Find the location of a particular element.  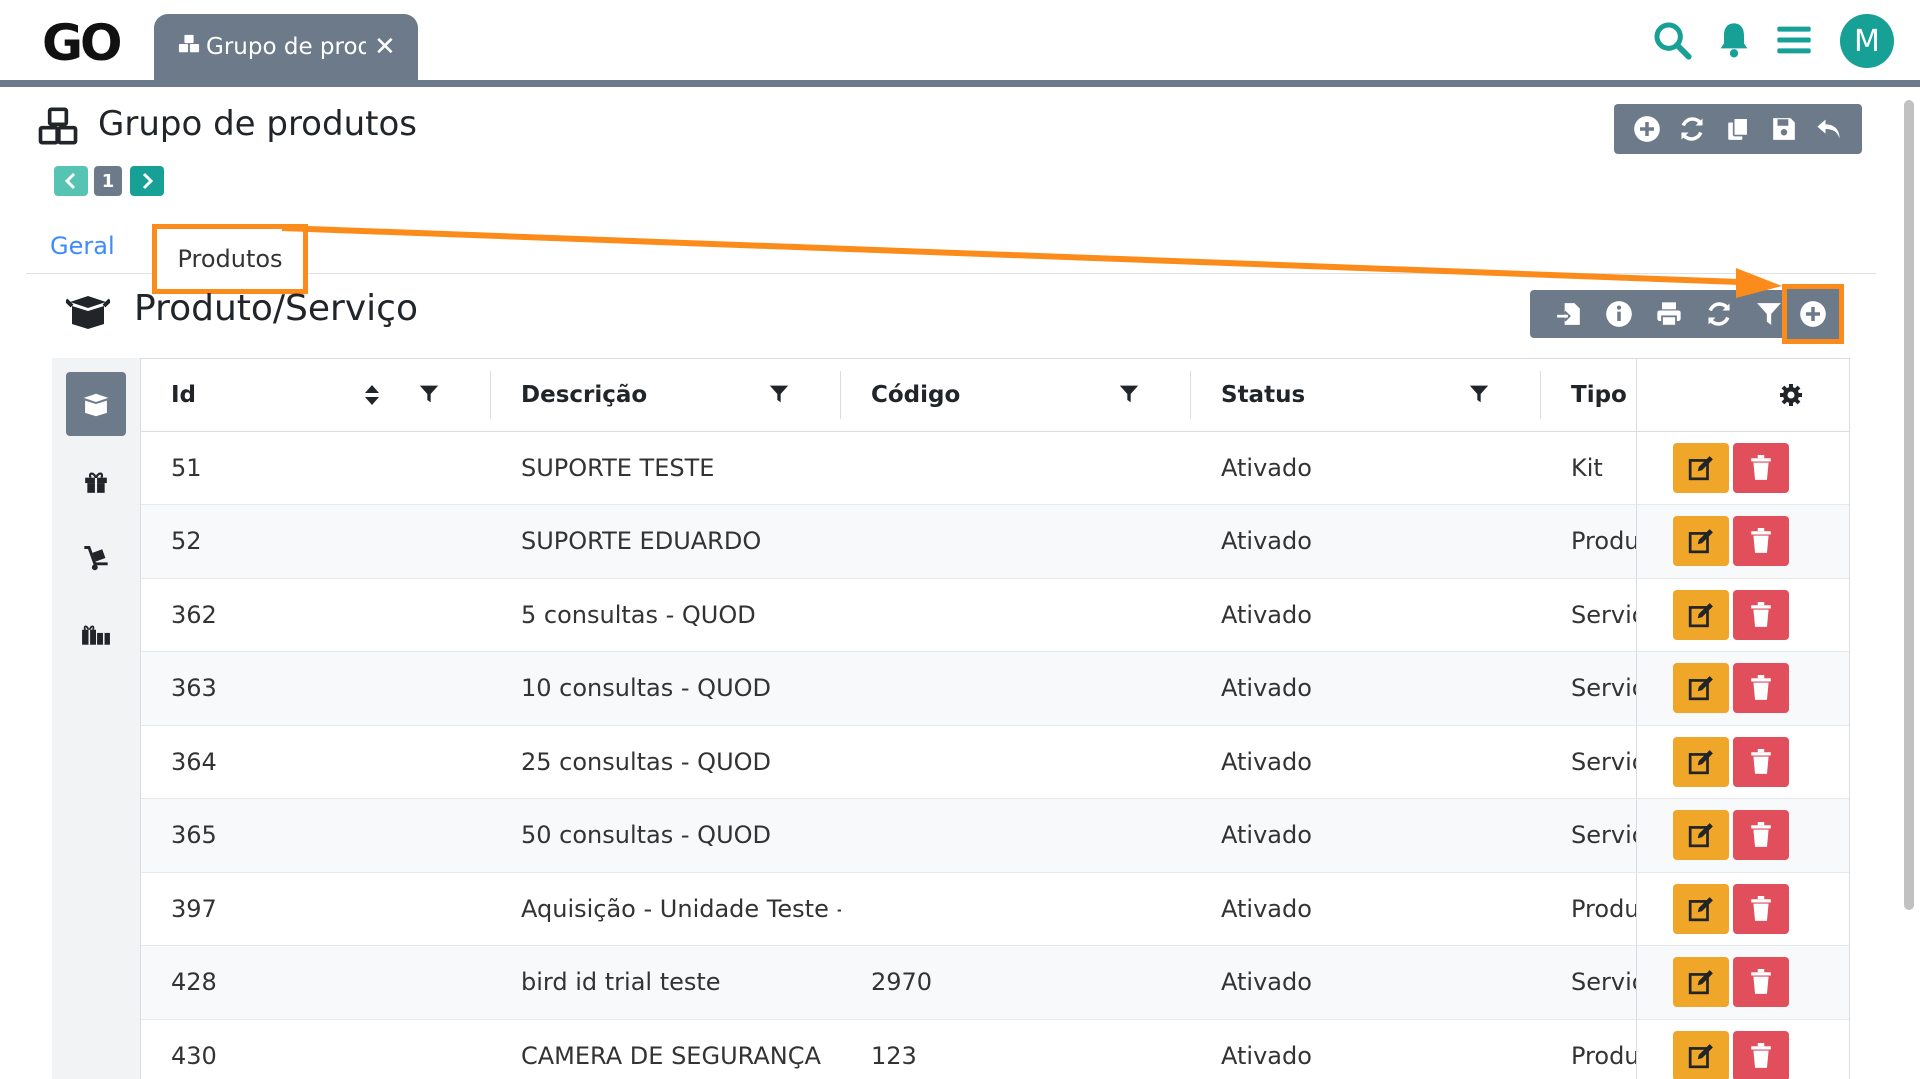

close-icon: ✕ is located at coordinates (385, 47).